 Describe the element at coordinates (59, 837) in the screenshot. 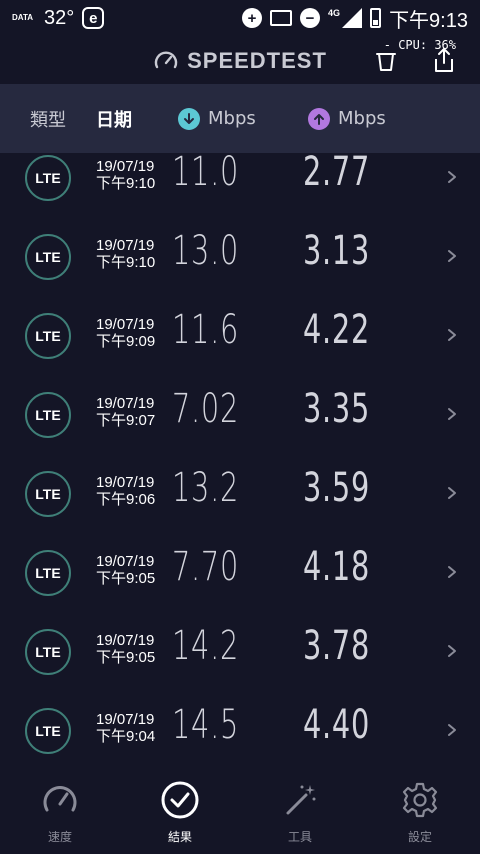

I see `nav-speed-label: 速度` at that location.